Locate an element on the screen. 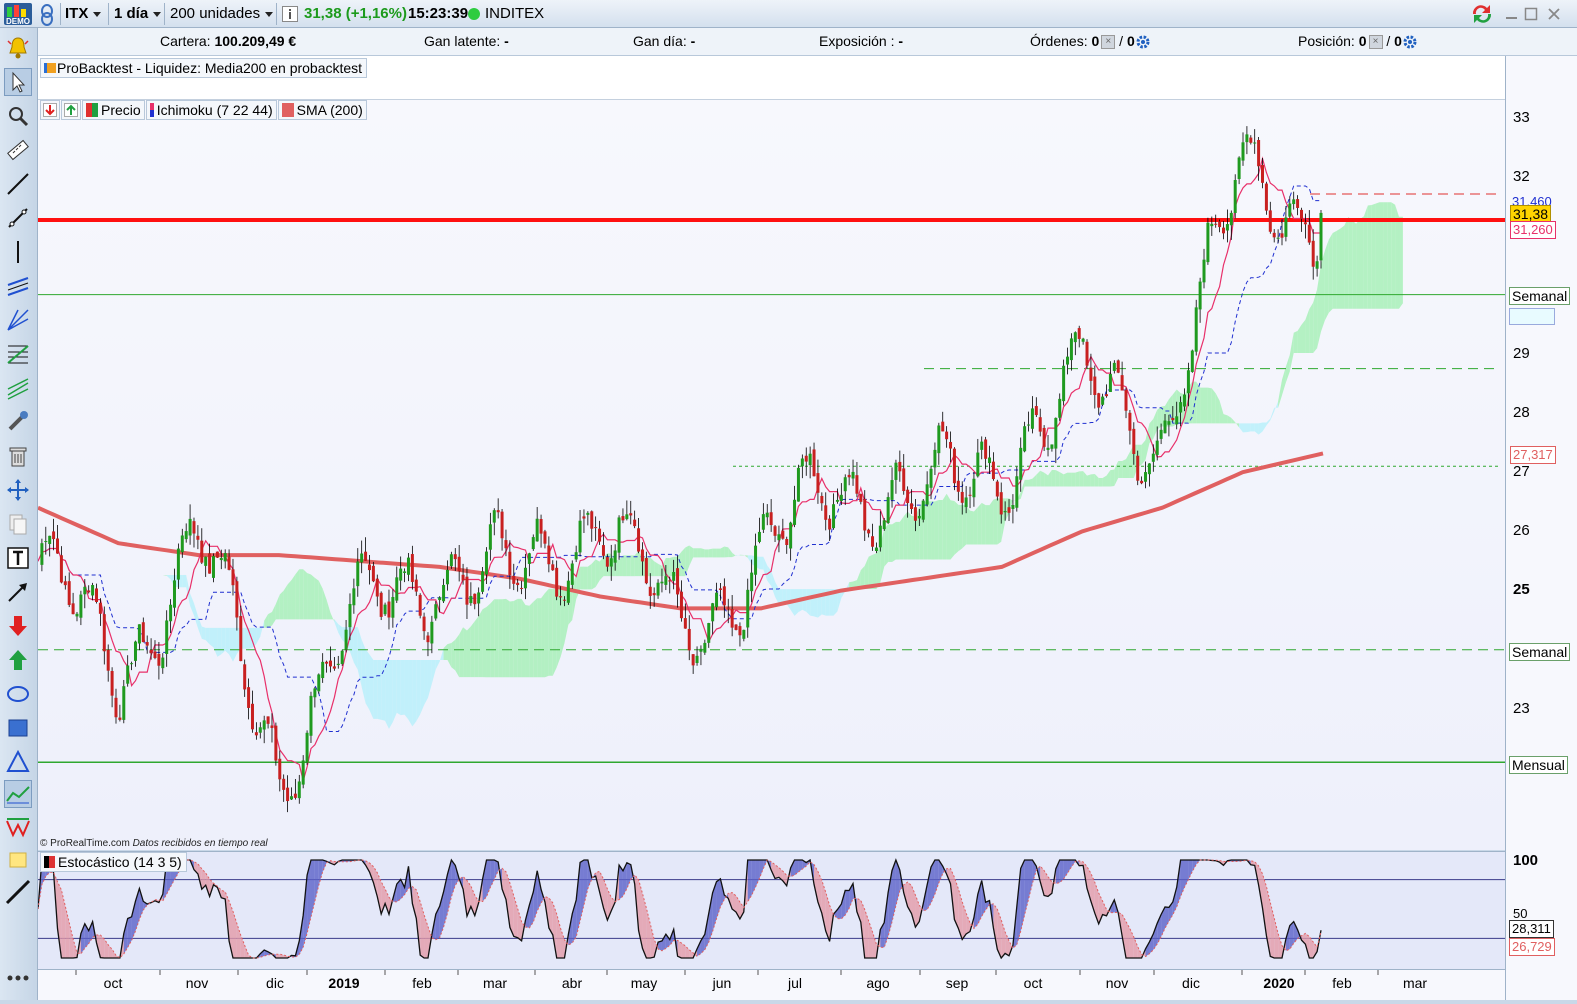 Image resolution: width=1577 pixels, height=1004 pixels. demo-icon: DEMO is located at coordinates (18, 14).